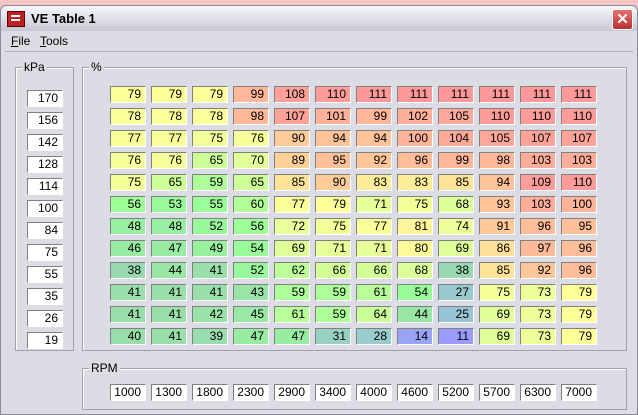  Describe the element at coordinates (45, 120) in the screenshot. I see `kpa-axis-cell: 156` at that location.